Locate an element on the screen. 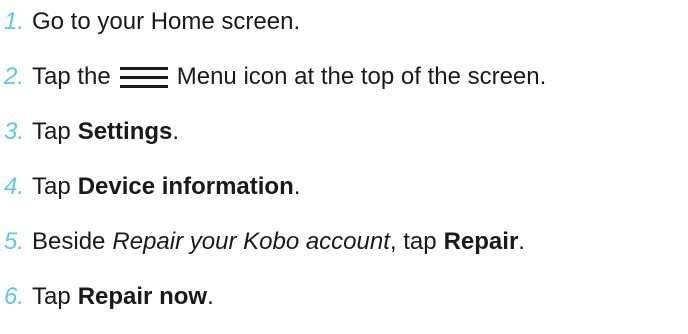 This screenshot has width=688, height=334. step-1: 1. Go to your Home screen. is located at coordinates (150, 22).